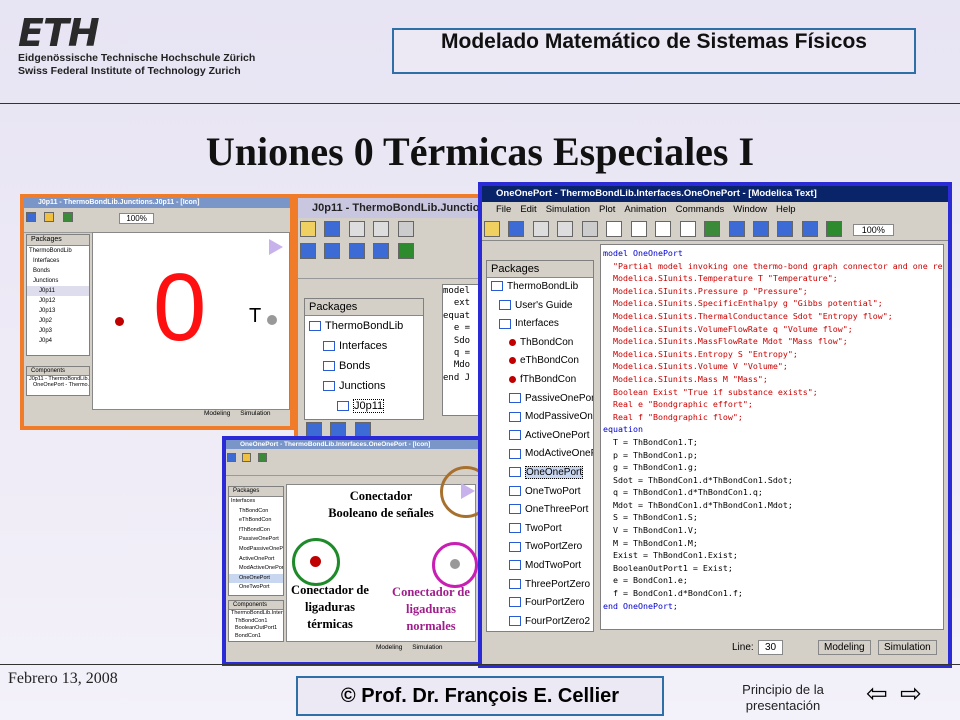 The image size is (960, 720). What do you see at coordinates (231, 458) in the screenshot?
I see `new-icon` at bounding box center [231, 458].